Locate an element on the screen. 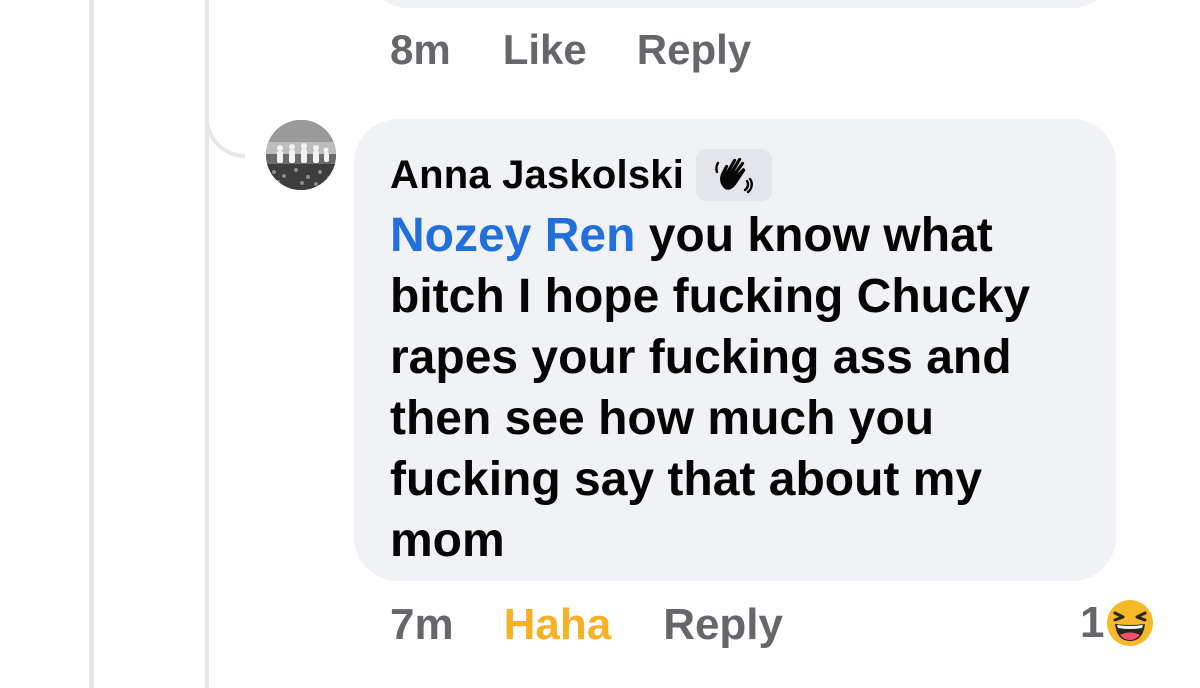  reaction-count: 1 is located at coordinates (1092, 622).